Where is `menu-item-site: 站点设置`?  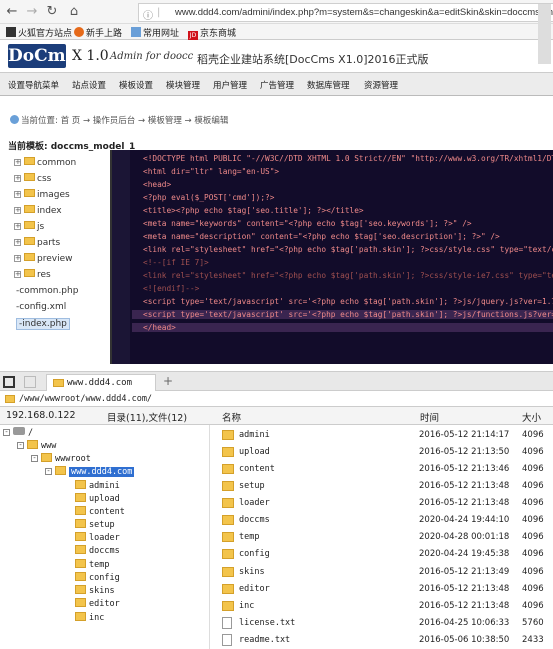
menu-item-site: 站点设置 is located at coordinates (89, 85).